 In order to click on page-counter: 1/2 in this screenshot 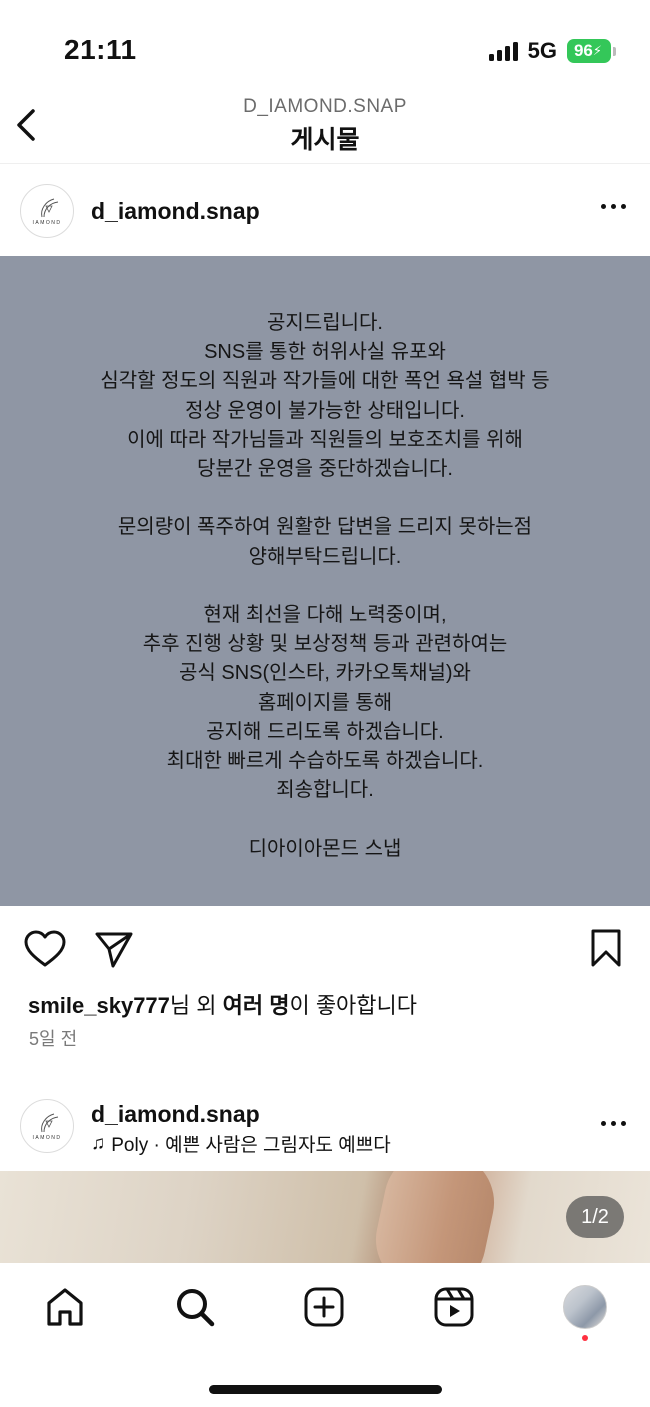, I will do `click(595, 1217)`.